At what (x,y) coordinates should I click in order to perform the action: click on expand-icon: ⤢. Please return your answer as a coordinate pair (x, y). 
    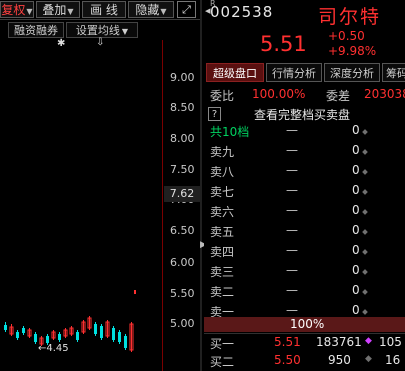
    Looking at the image, I should click on (186, 9).